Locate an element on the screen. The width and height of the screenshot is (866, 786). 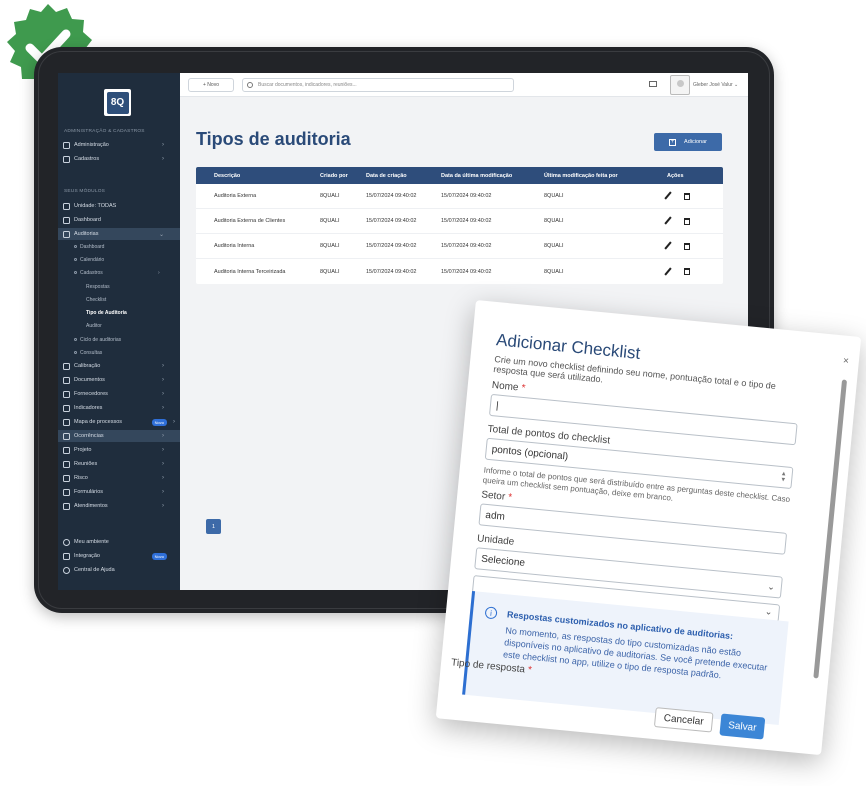
sidebar-sub-auditor: Auditor is located at coordinates (94, 326).